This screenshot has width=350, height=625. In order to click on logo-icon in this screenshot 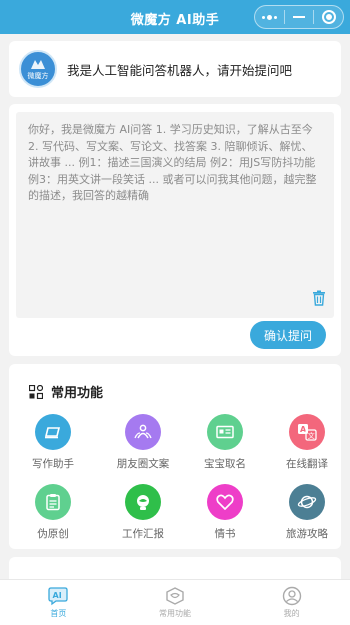, I will do `click(38, 64)`.